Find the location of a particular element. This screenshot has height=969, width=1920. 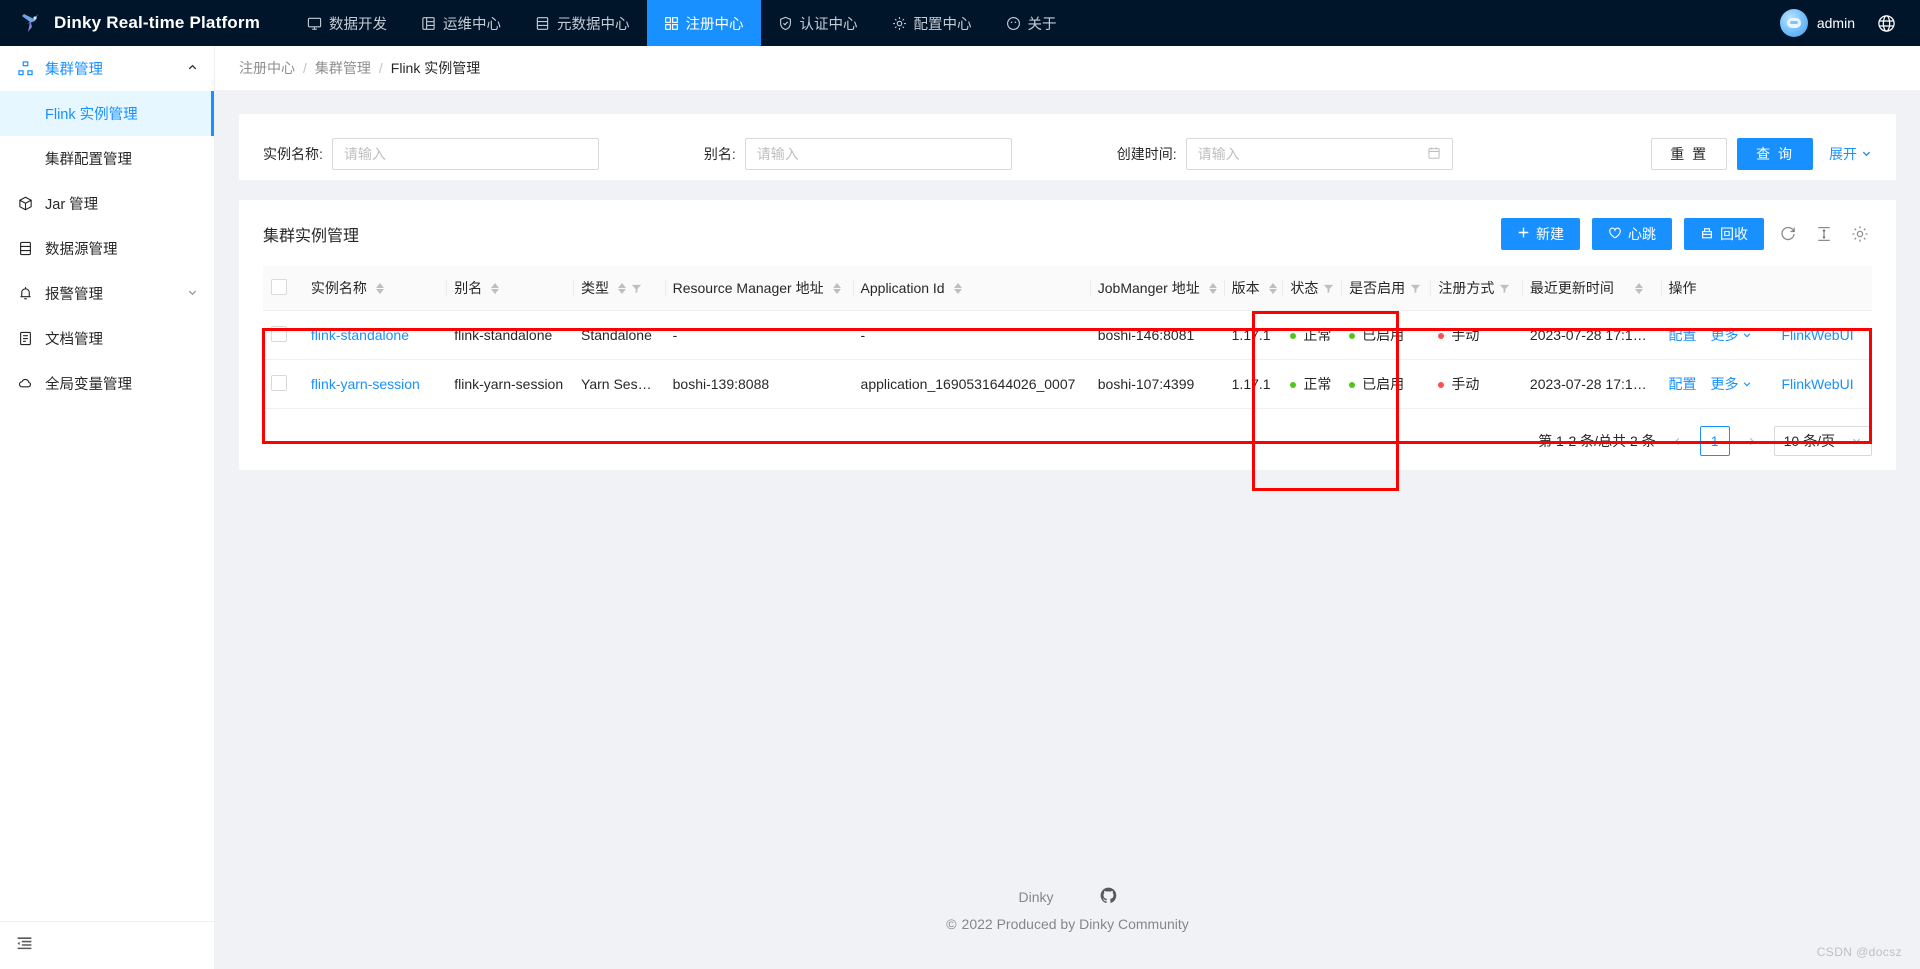

page-number-1: 1 is located at coordinates (1714, 441).